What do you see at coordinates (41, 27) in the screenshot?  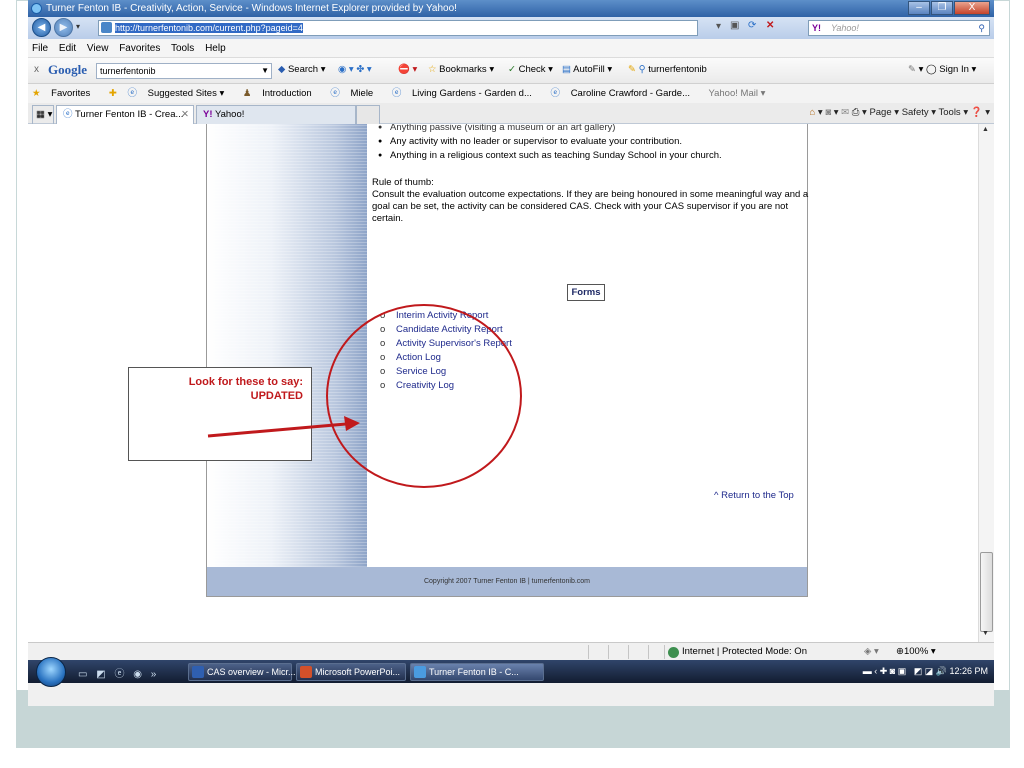 I see `back-button: ◀` at bounding box center [41, 27].